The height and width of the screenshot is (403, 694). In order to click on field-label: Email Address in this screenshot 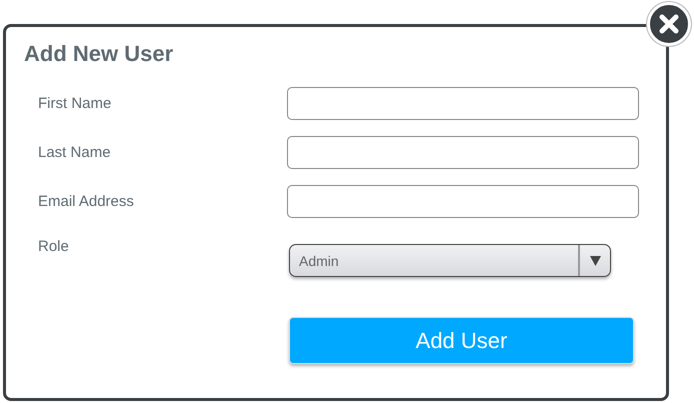, I will do `click(86, 201)`.